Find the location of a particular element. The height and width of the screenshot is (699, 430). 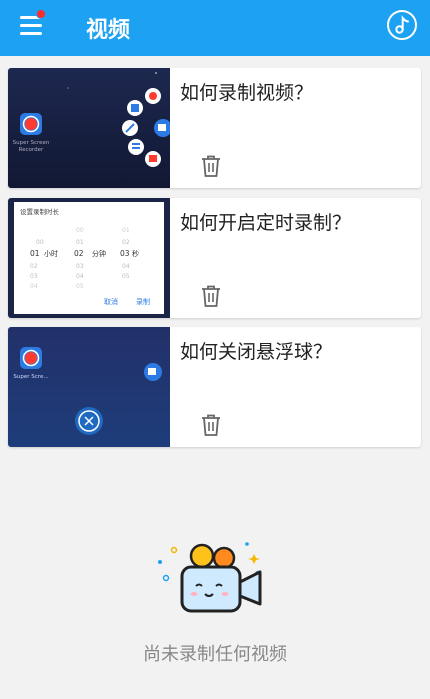

thumb-app-label: Recorder is located at coordinates (31, 150).